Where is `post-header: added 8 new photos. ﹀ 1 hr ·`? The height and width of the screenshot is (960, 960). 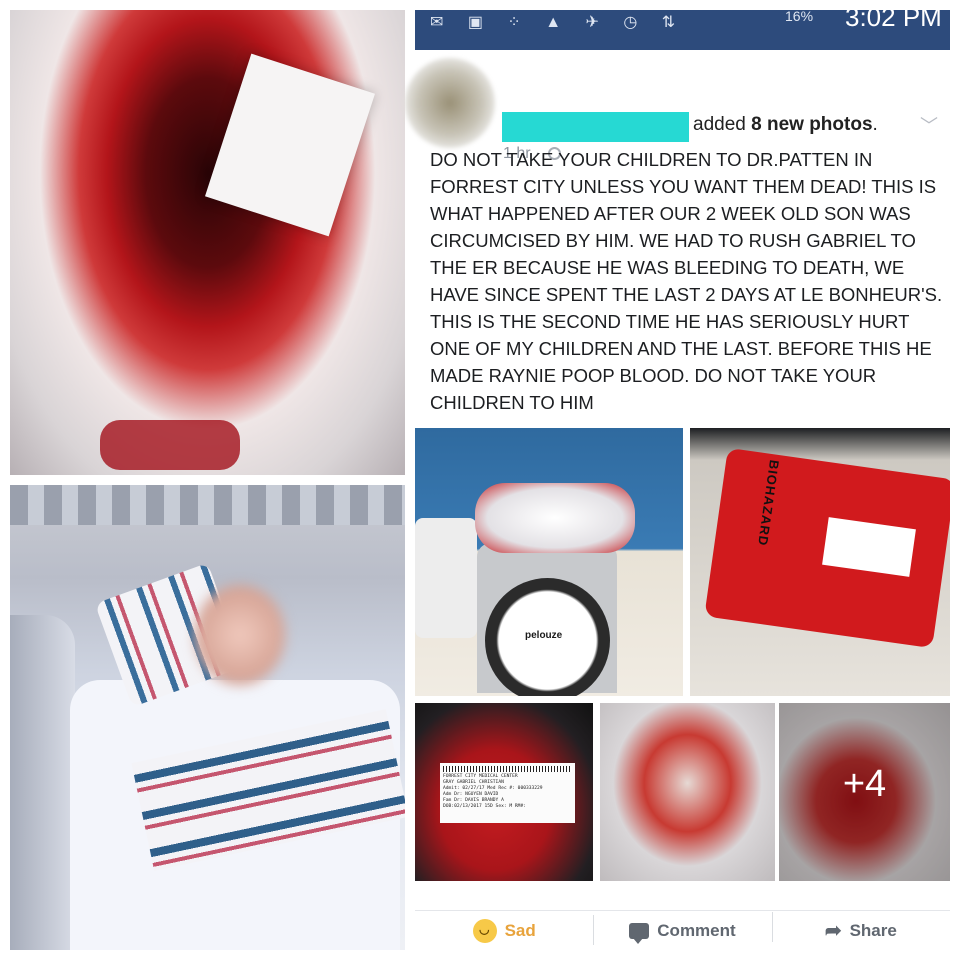 post-header: added 8 new photos. ﹀ 1 hr · is located at coordinates (677, 106).